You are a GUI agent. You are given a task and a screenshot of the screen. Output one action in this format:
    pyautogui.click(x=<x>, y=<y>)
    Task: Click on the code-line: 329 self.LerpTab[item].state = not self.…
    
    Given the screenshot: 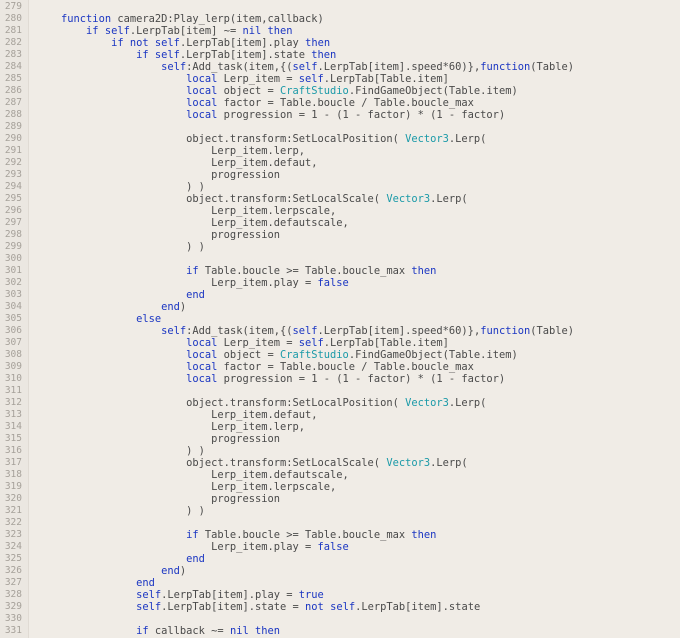 What is the action you would take?
    pyautogui.click(x=340, y=607)
    